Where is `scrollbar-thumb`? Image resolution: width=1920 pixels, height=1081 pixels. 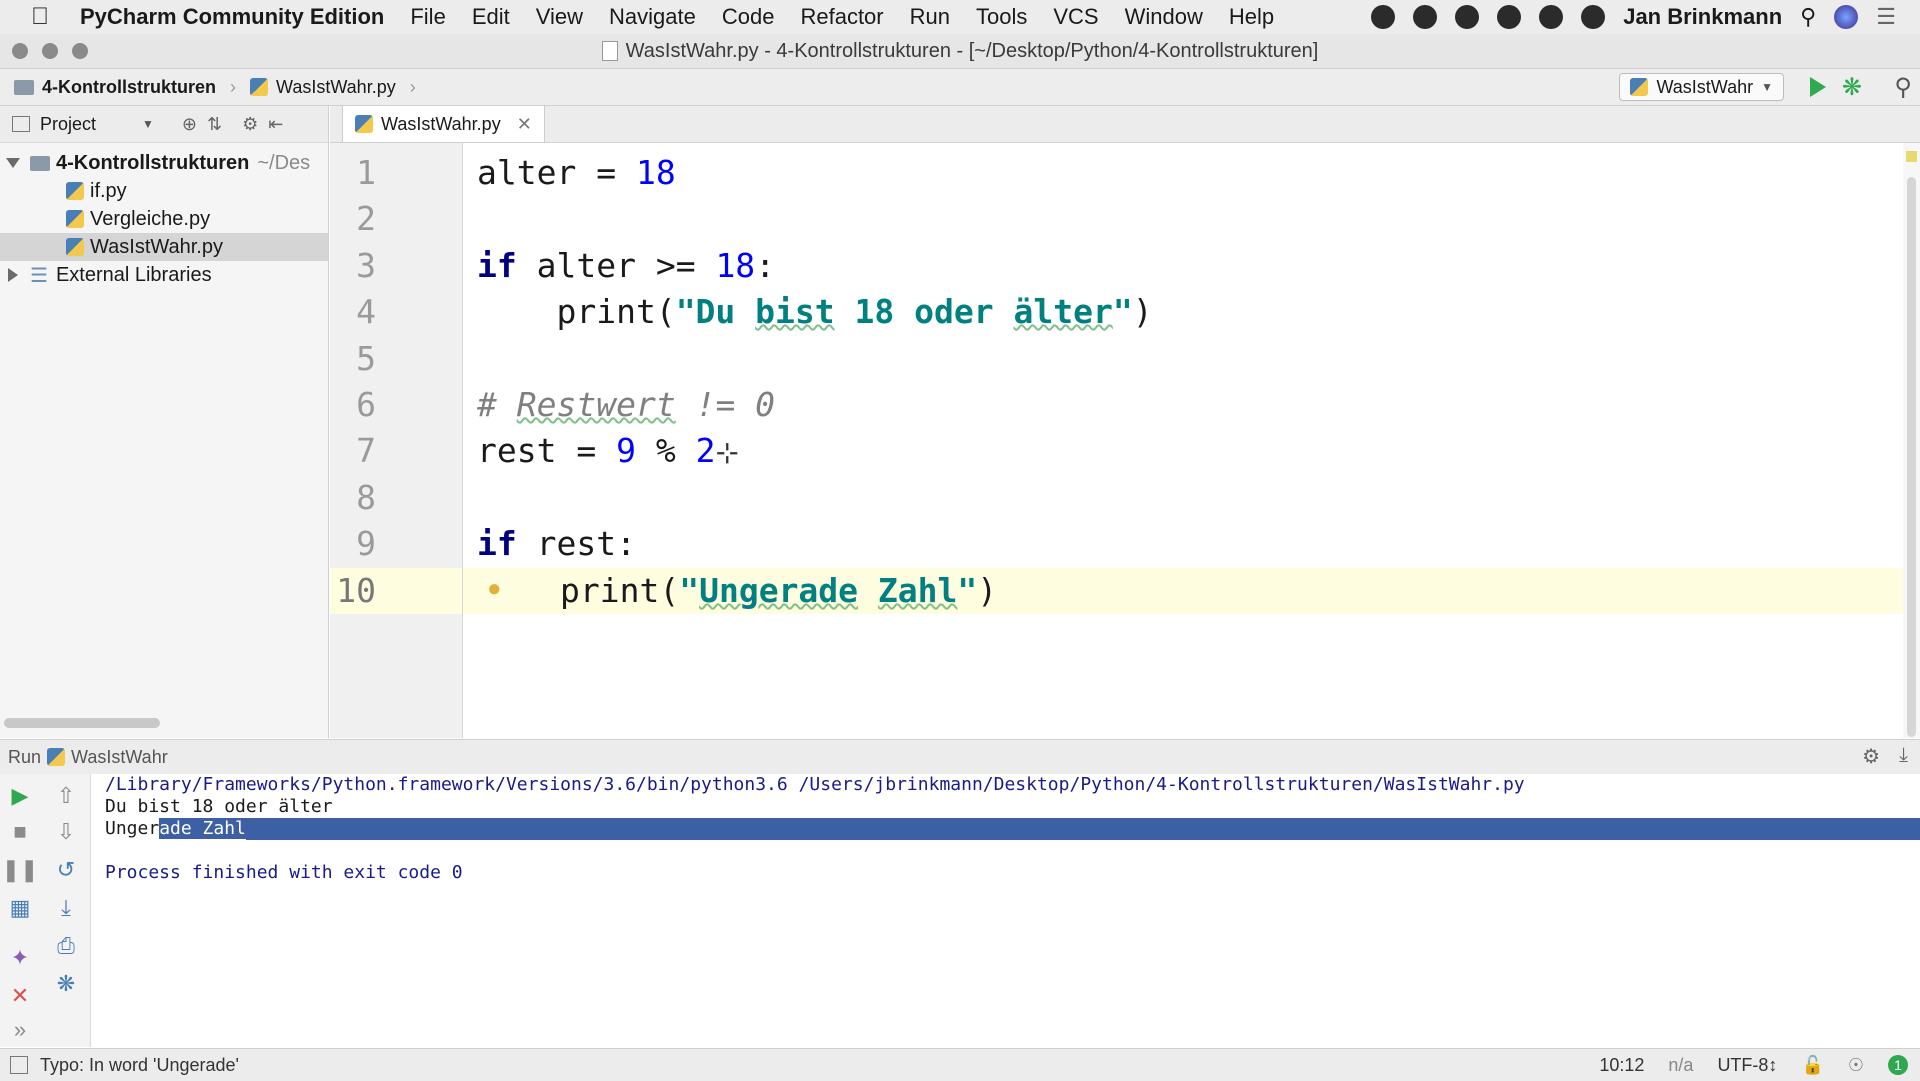
scrollbar-thumb is located at coordinates (1911, 457).